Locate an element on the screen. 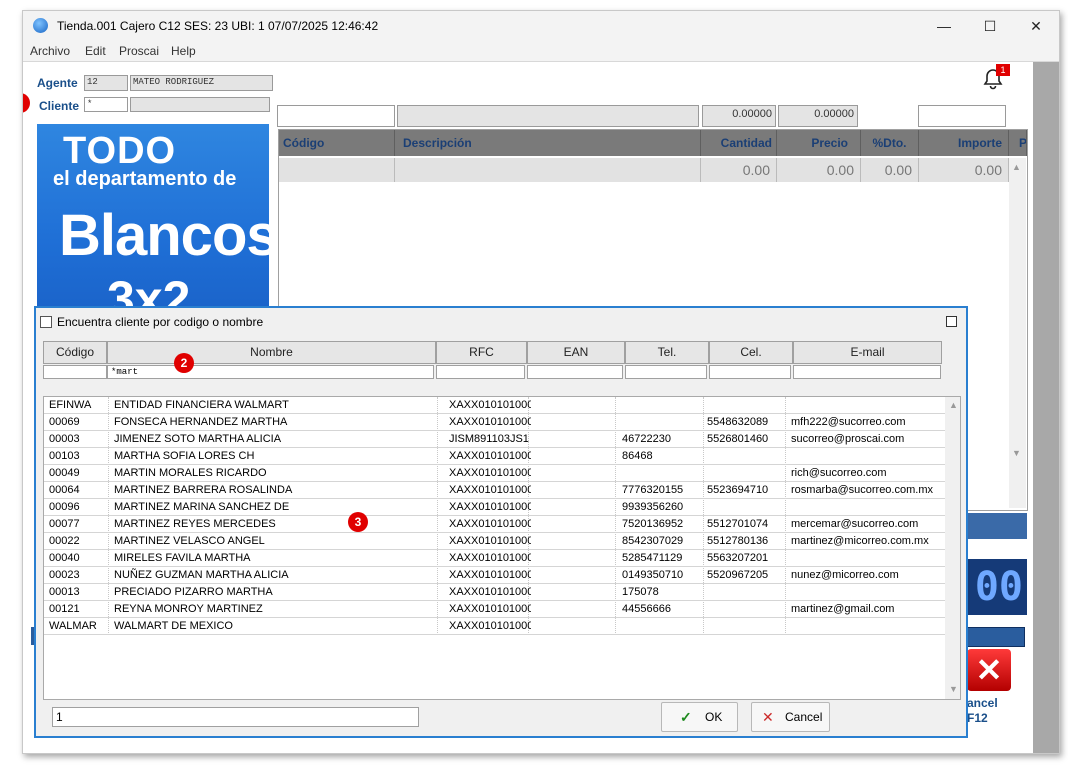 The width and height of the screenshot is (1068, 766). banner-line-todo: TODO is located at coordinates (120, 151).